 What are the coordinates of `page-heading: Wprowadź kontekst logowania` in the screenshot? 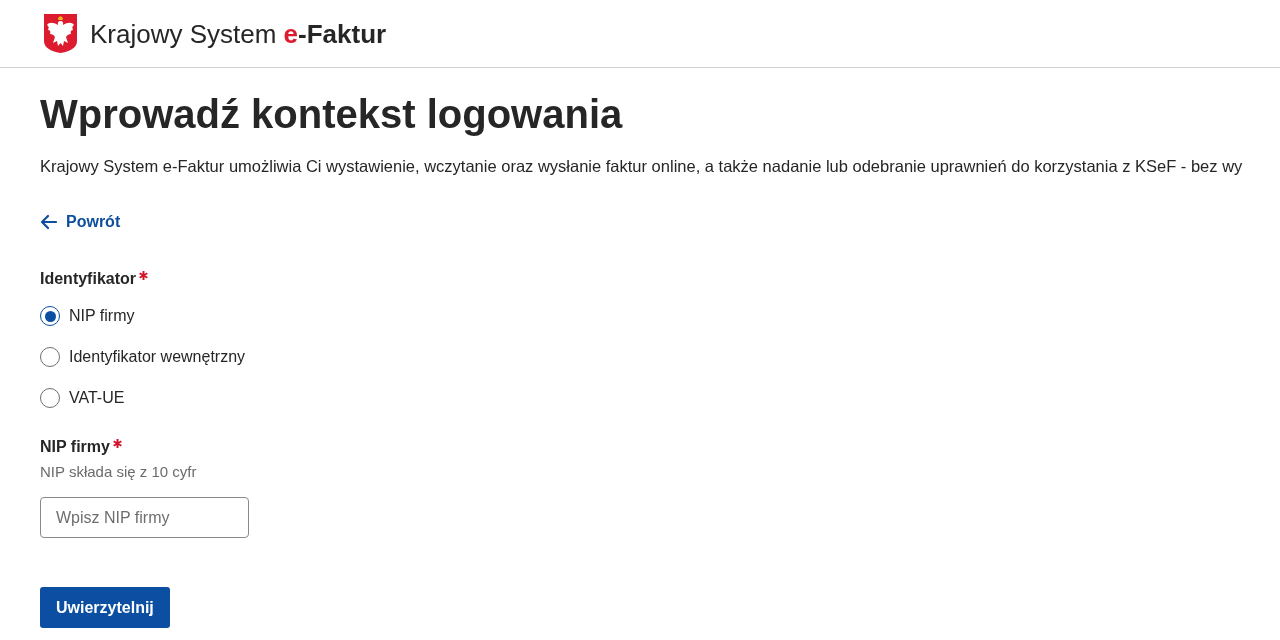 It's located at (331, 114).